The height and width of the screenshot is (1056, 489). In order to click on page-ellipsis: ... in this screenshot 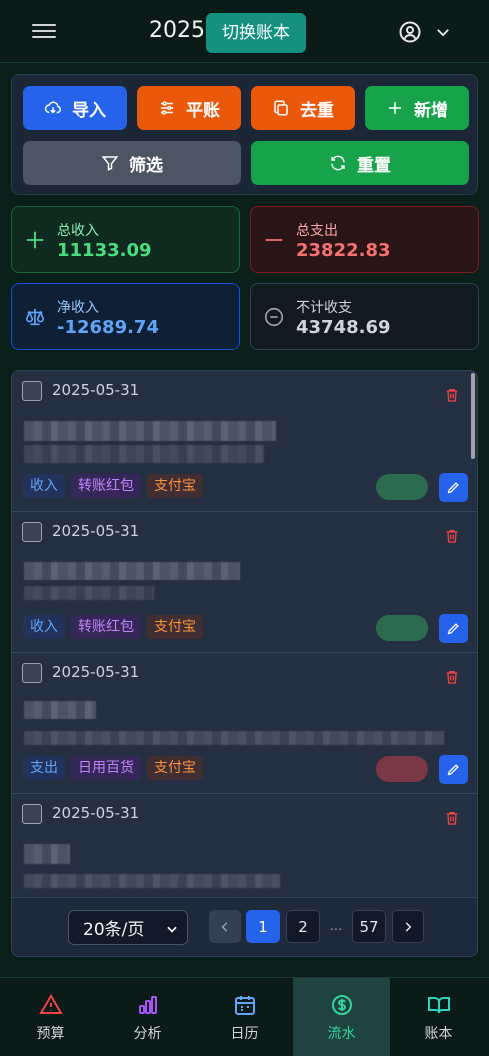, I will do `click(336, 926)`.